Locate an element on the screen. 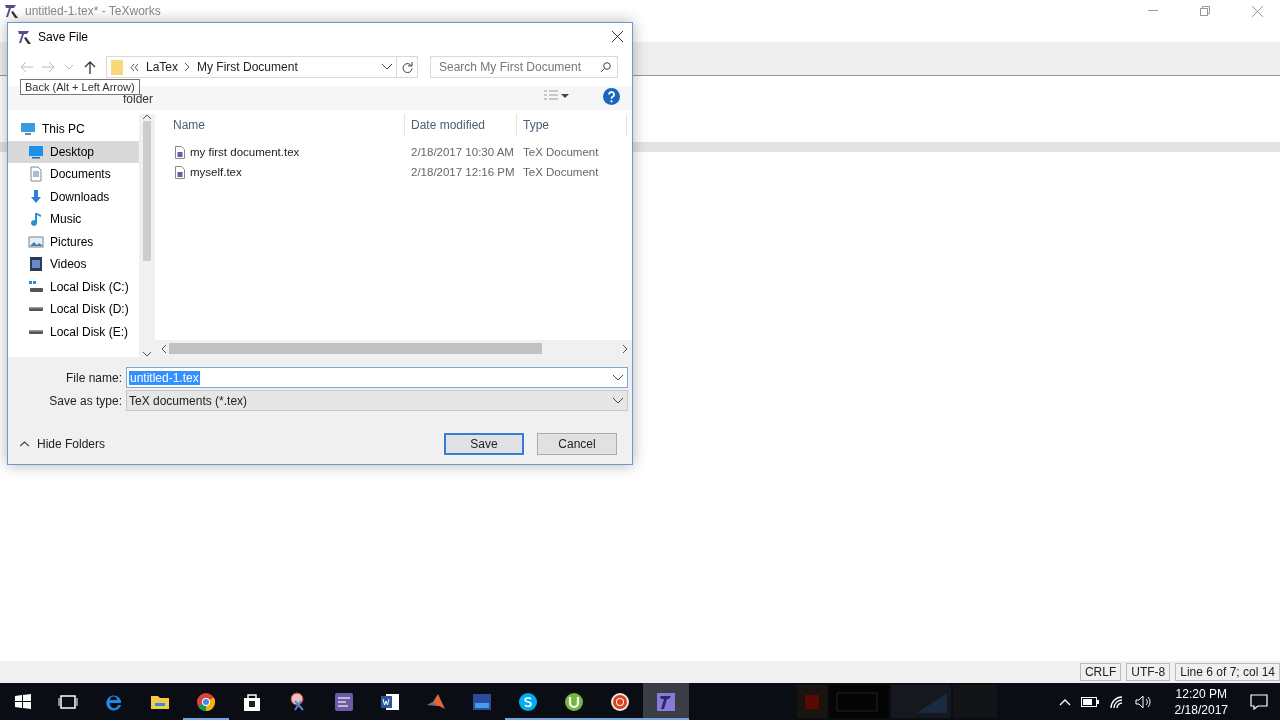 This screenshot has height=720, width=1280. up-arrow-icon is located at coordinates (89, 67).